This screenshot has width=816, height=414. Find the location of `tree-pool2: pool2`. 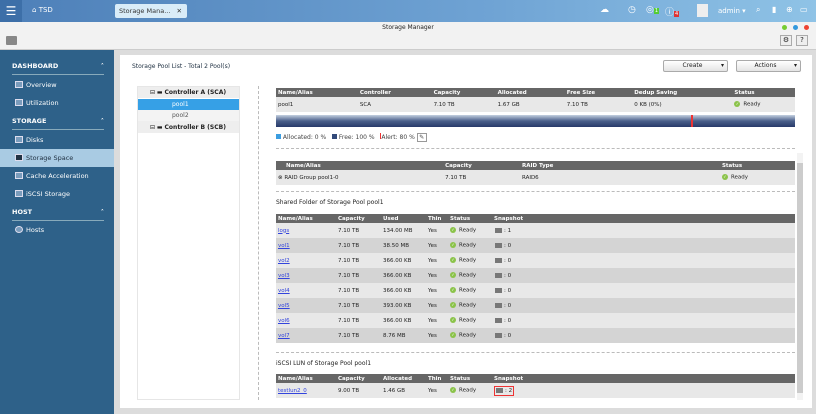

tree-pool2: pool2 is located at coordinates (188, 115).